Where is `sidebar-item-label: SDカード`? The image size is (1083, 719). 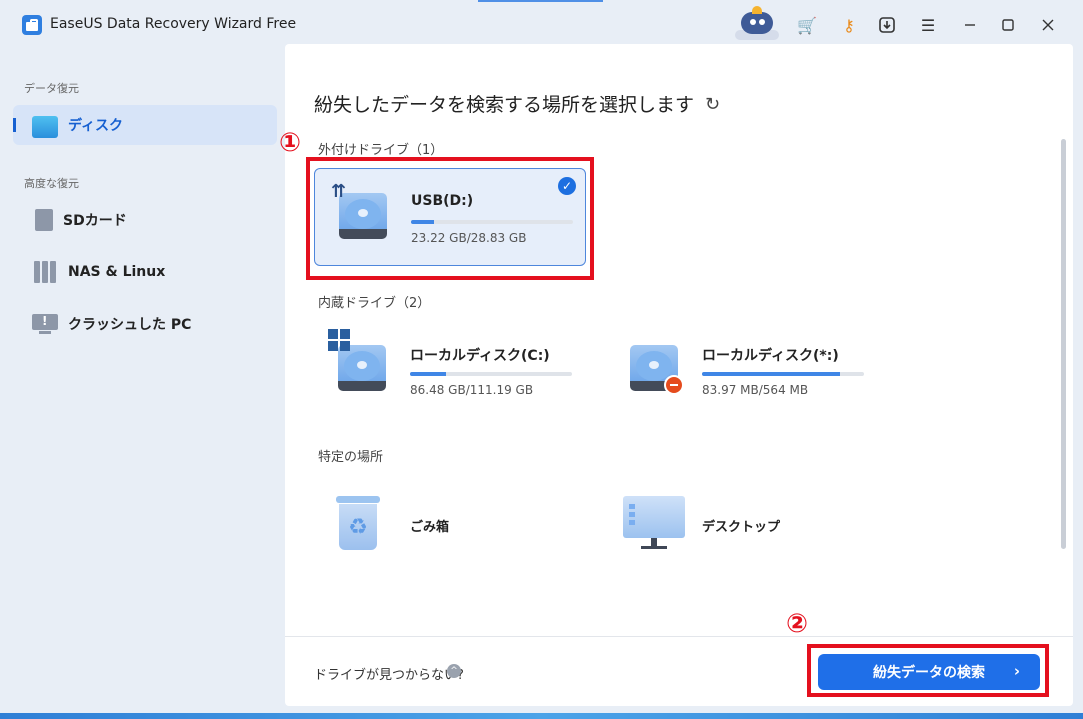
sidebar-item-label: SDカード is located at coordinates (95, 221).